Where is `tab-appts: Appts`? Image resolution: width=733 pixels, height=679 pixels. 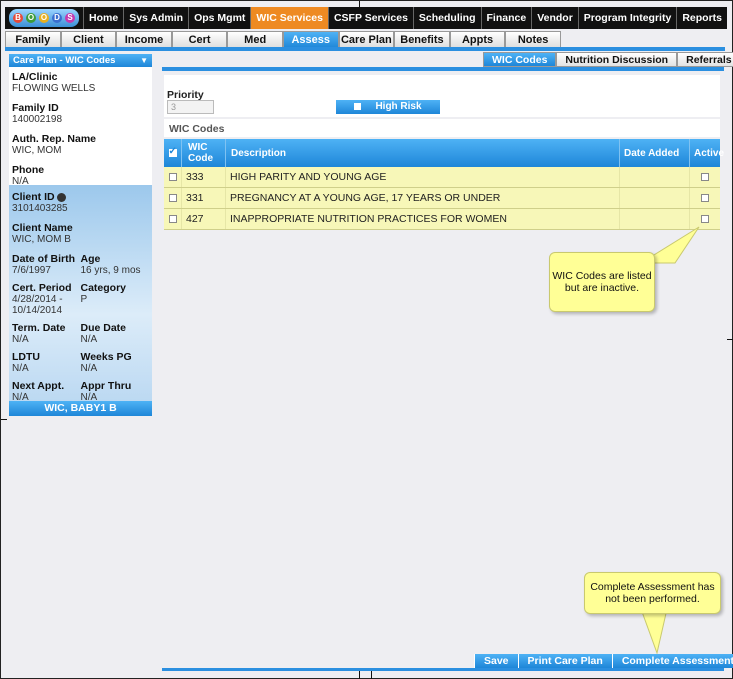
tab-appts: Appts is located at coordinates (477, 39).